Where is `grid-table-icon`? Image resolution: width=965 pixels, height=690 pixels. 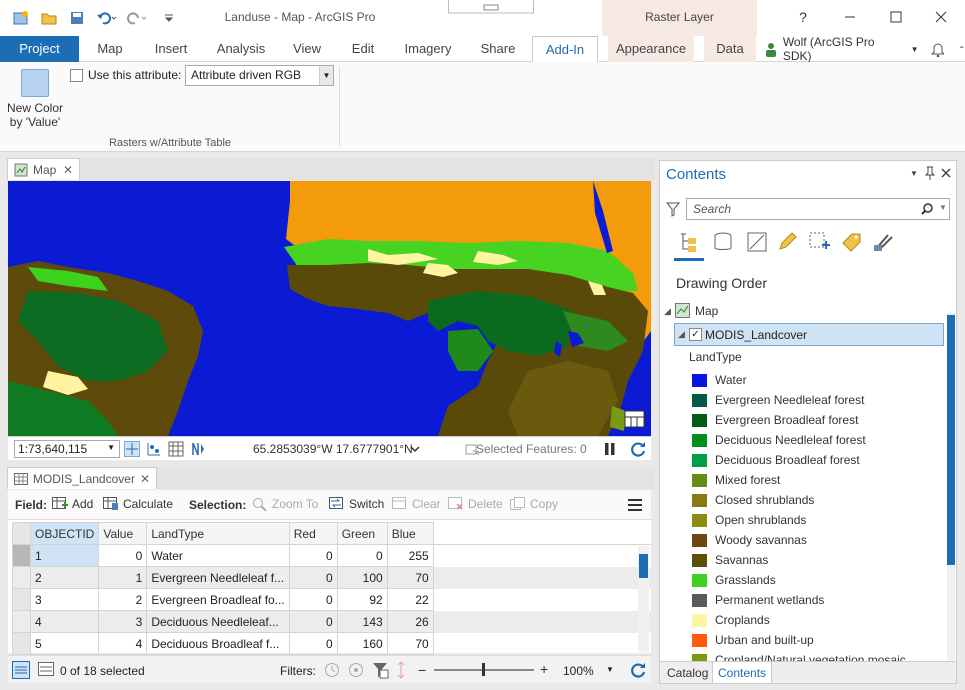 grid-table-icon is located at coordinates (176, 449).